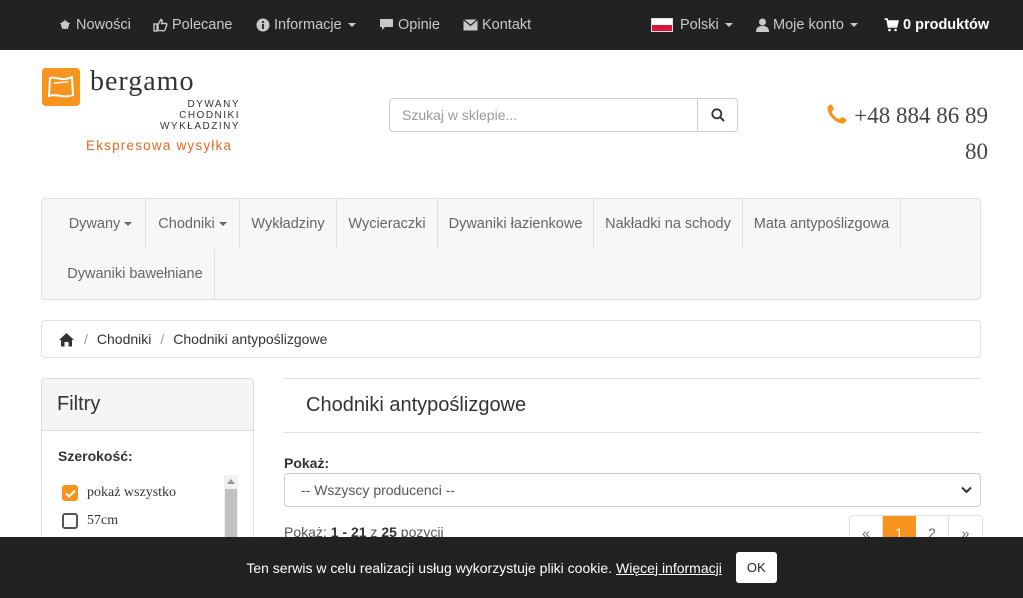  I want to click on search-input, so click(543, 115).